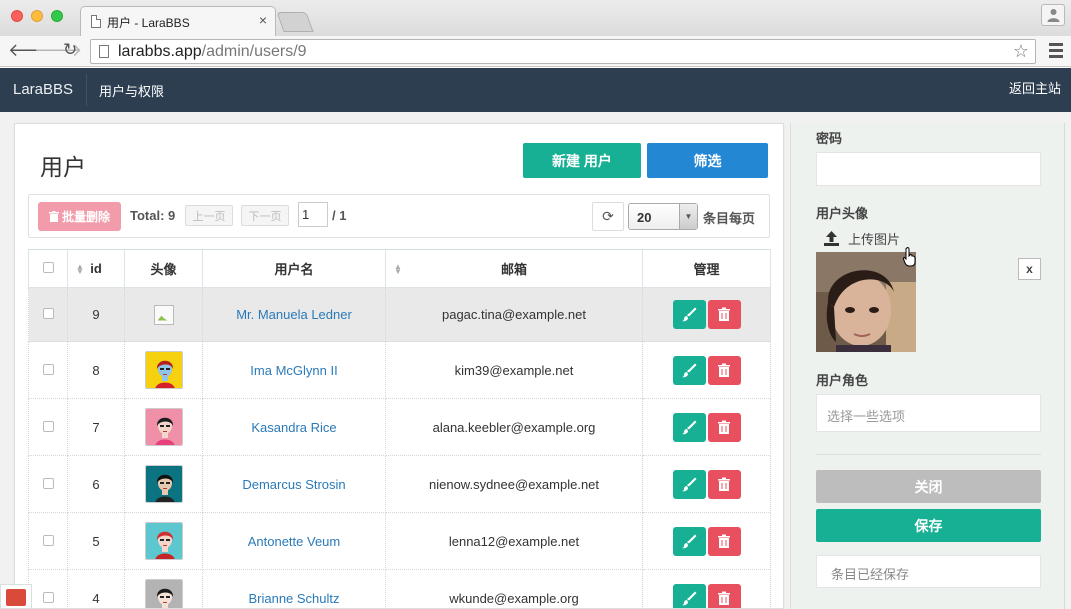  I want to click on user-name-link: Antonette Veum, so click(294, 541).